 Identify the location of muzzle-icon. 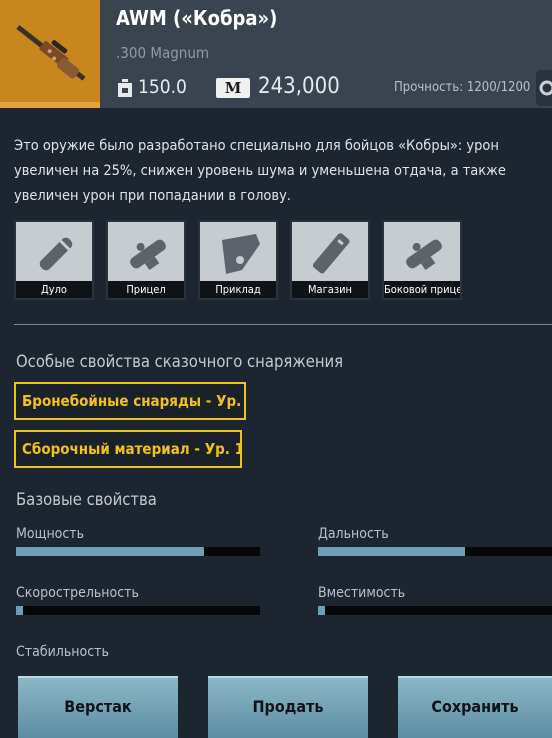
(56, 254).